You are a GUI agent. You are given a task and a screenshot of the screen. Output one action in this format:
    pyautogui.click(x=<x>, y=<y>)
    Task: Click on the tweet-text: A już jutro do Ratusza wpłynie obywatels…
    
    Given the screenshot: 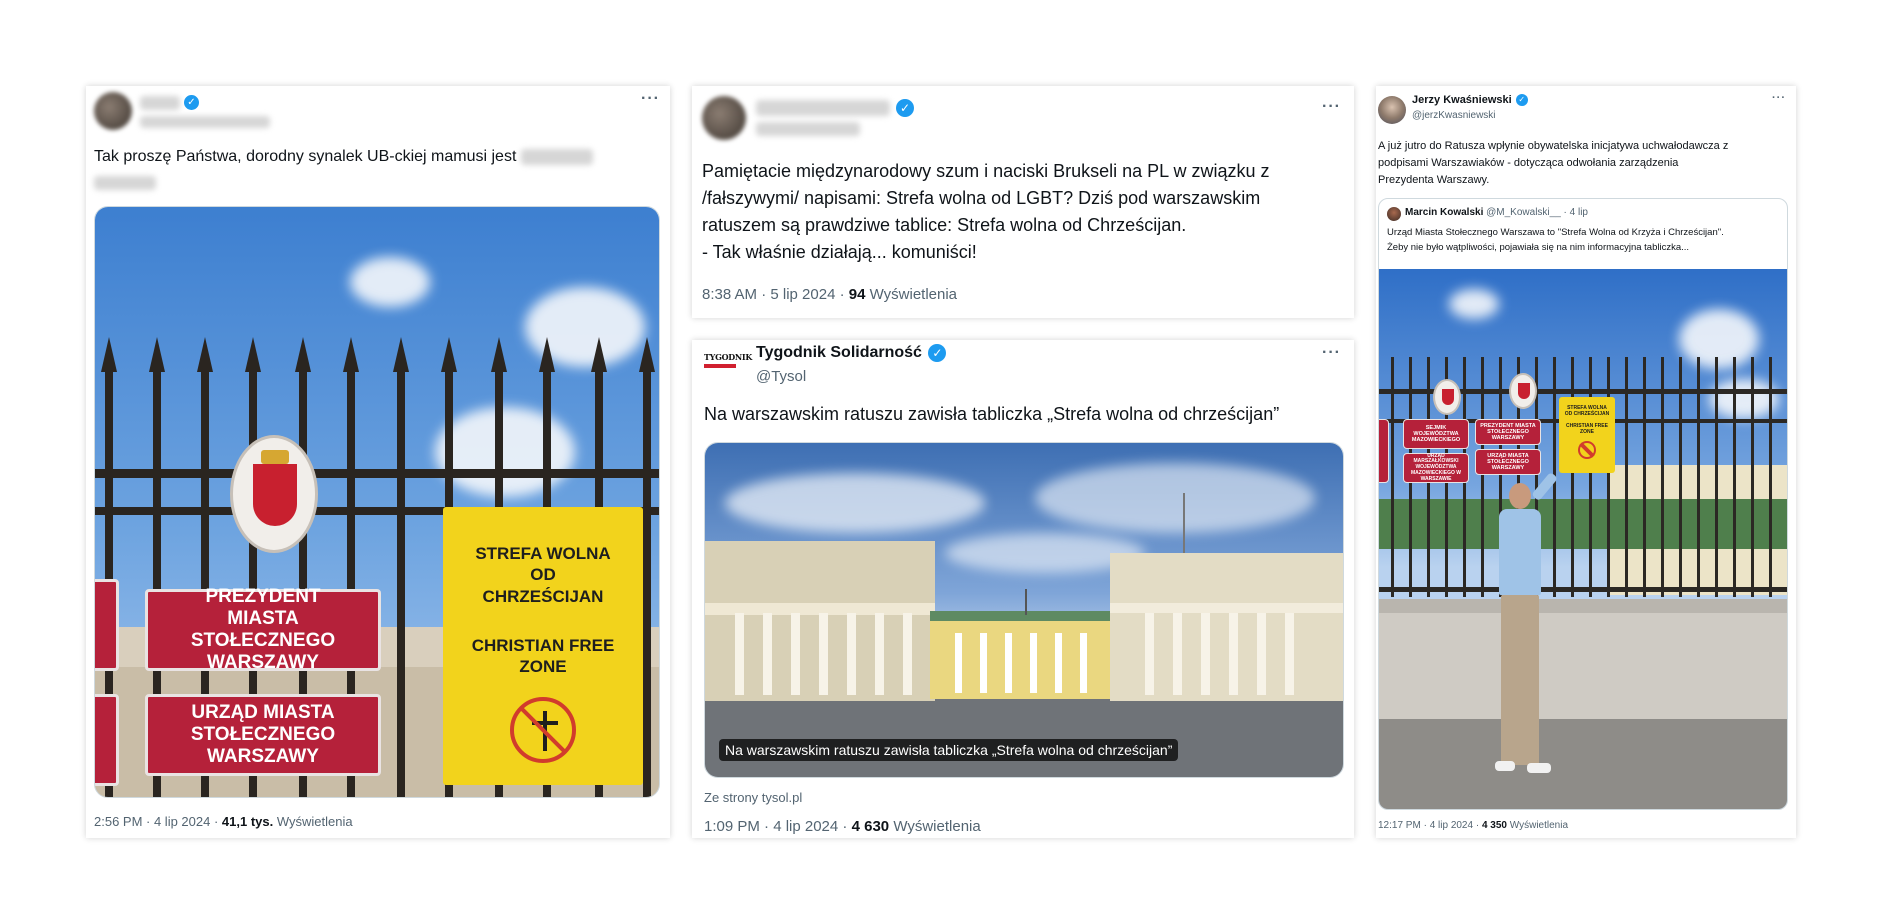 What is the action you would take?
    pyautogui.click(x=1553, y=163)
    